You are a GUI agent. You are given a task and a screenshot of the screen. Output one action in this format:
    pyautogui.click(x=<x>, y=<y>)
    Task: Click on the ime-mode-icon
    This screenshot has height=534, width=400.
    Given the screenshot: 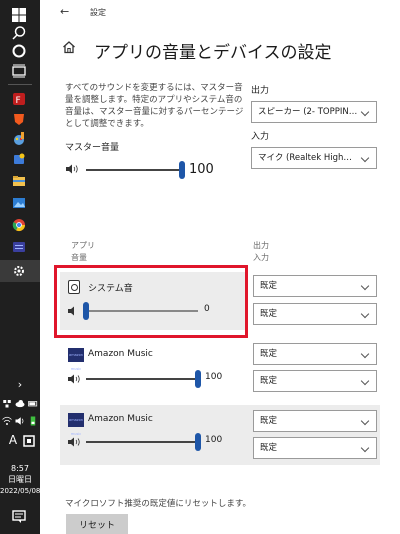 What is the action you would take?
    pyautogui.click(x=29, y=441)
    